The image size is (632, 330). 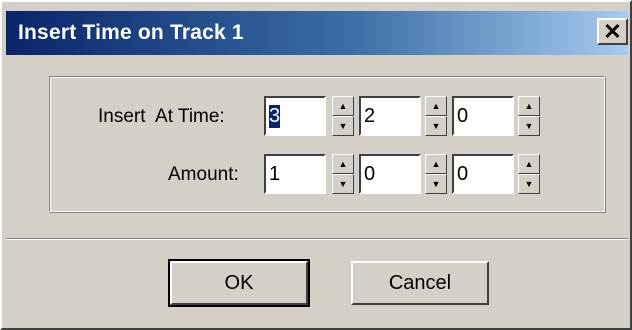 I want to click on close-icon: ✕, so click(x=612, y=31).